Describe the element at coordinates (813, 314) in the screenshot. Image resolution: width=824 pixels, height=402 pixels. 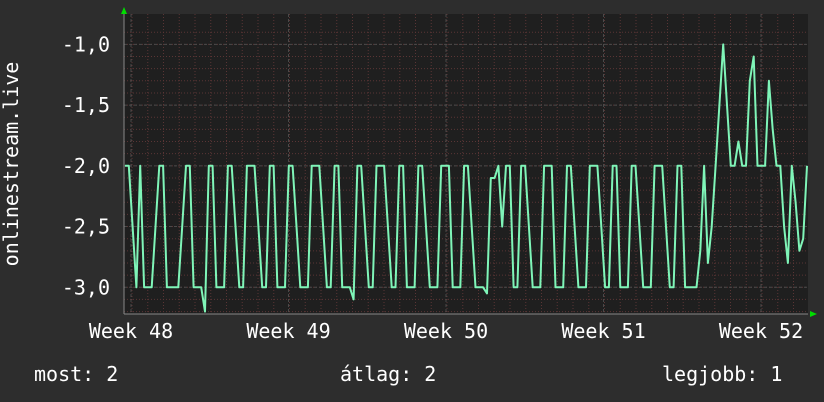
I see `x-axis-arrow` at that location.